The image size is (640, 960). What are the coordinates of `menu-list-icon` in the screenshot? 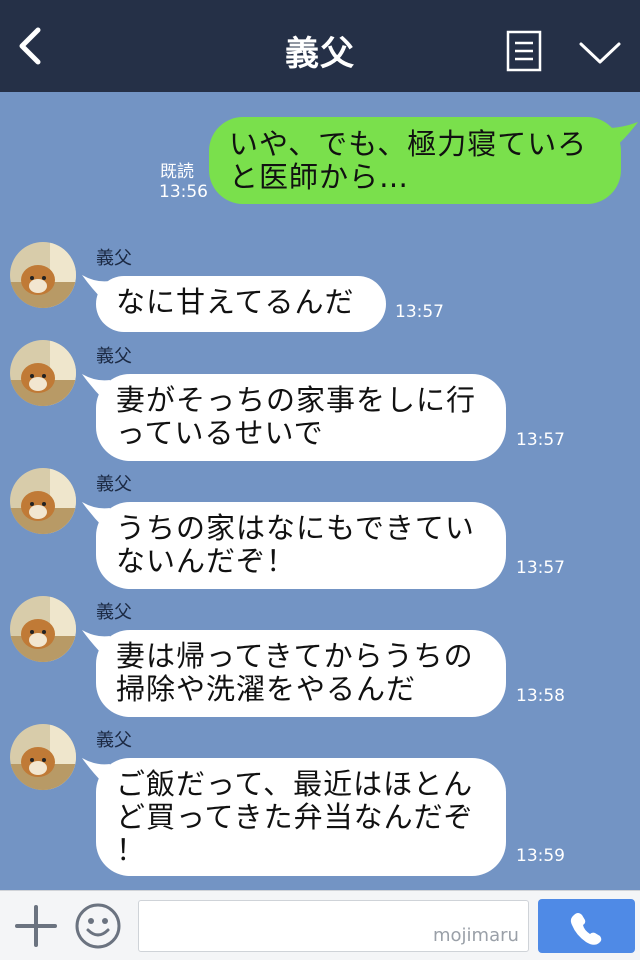 It's located at (524, 51).